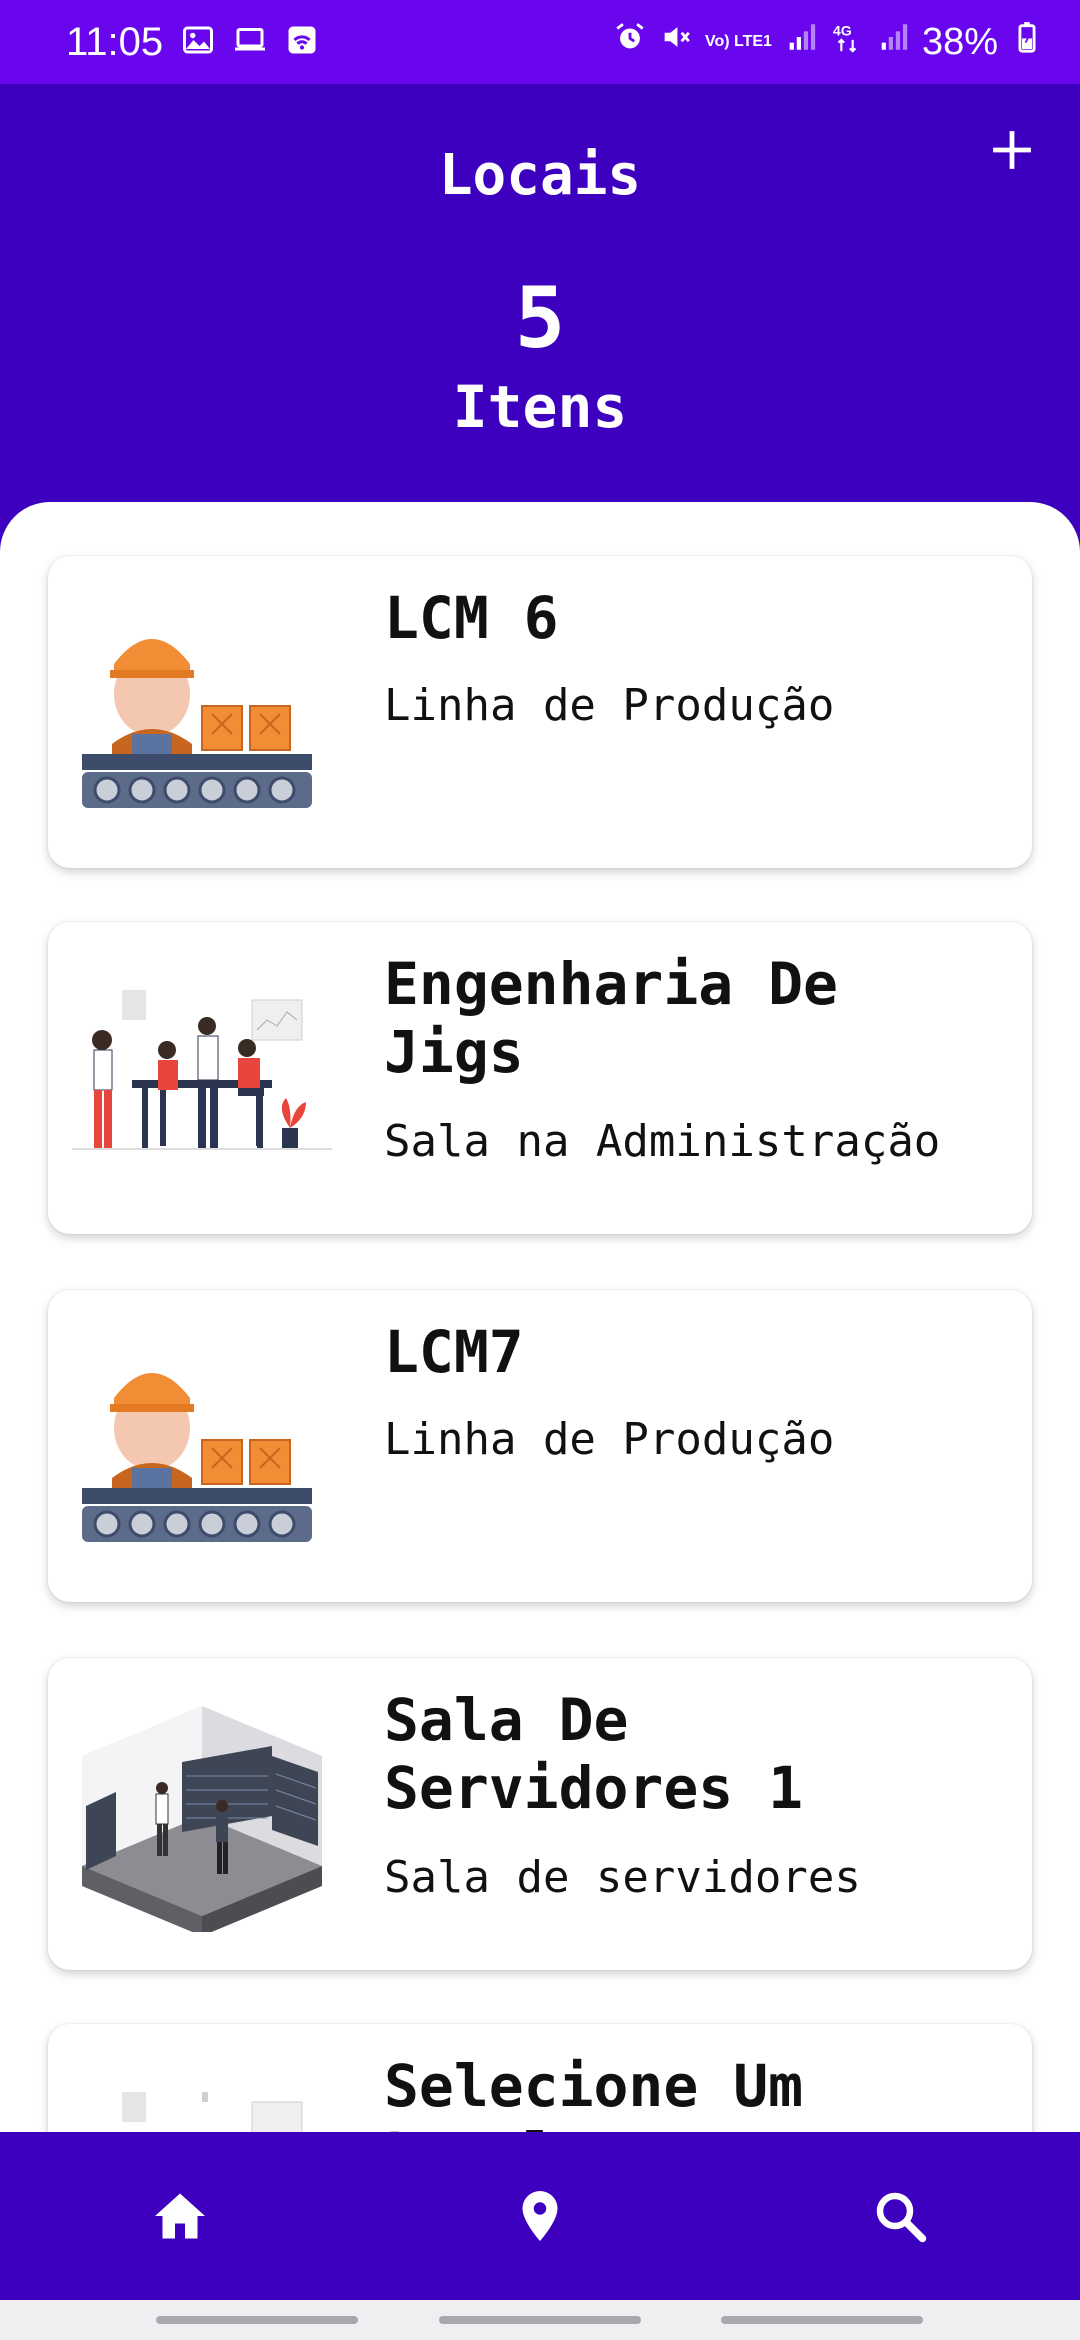 Image resolution: width=1080 pixels, height=2340 pixels. I want to click on card-subtitle: Sala na Administração, so click(662, 1141).